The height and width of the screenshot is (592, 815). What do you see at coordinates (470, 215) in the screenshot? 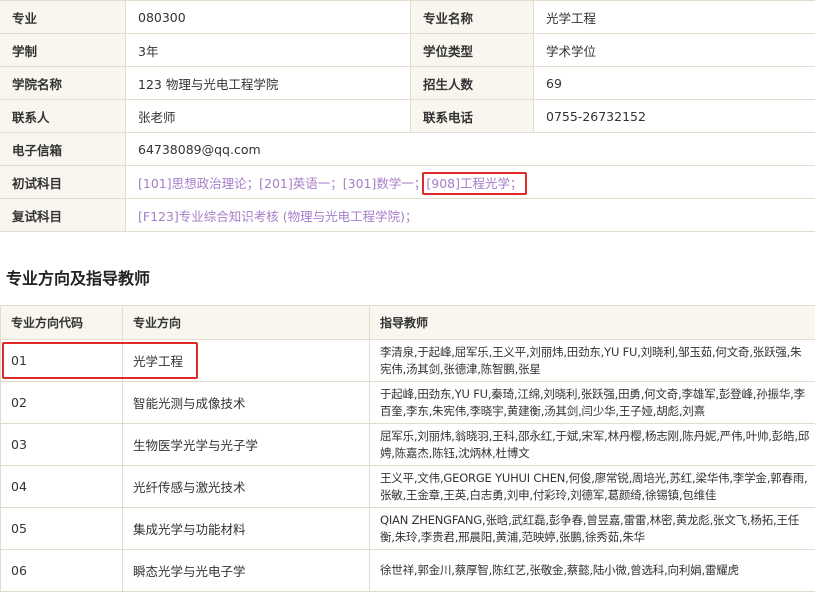
I see `retest-subject-value: [F123]专业综合知识考核 (物理与光电工程学院)；` at bounding box center [470, 215].